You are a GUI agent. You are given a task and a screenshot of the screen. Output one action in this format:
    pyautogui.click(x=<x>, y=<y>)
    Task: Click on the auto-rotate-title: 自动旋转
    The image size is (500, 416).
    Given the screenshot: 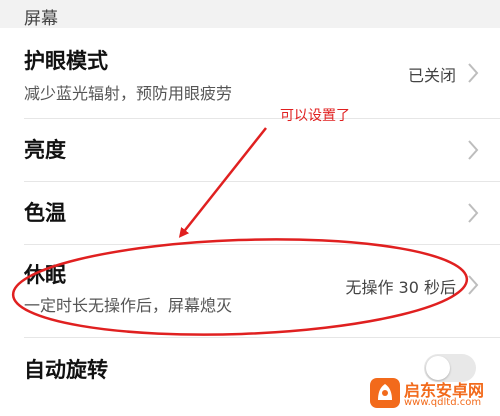 What is the action you would take?
    pyautogui.click(x=66, y=370)
    